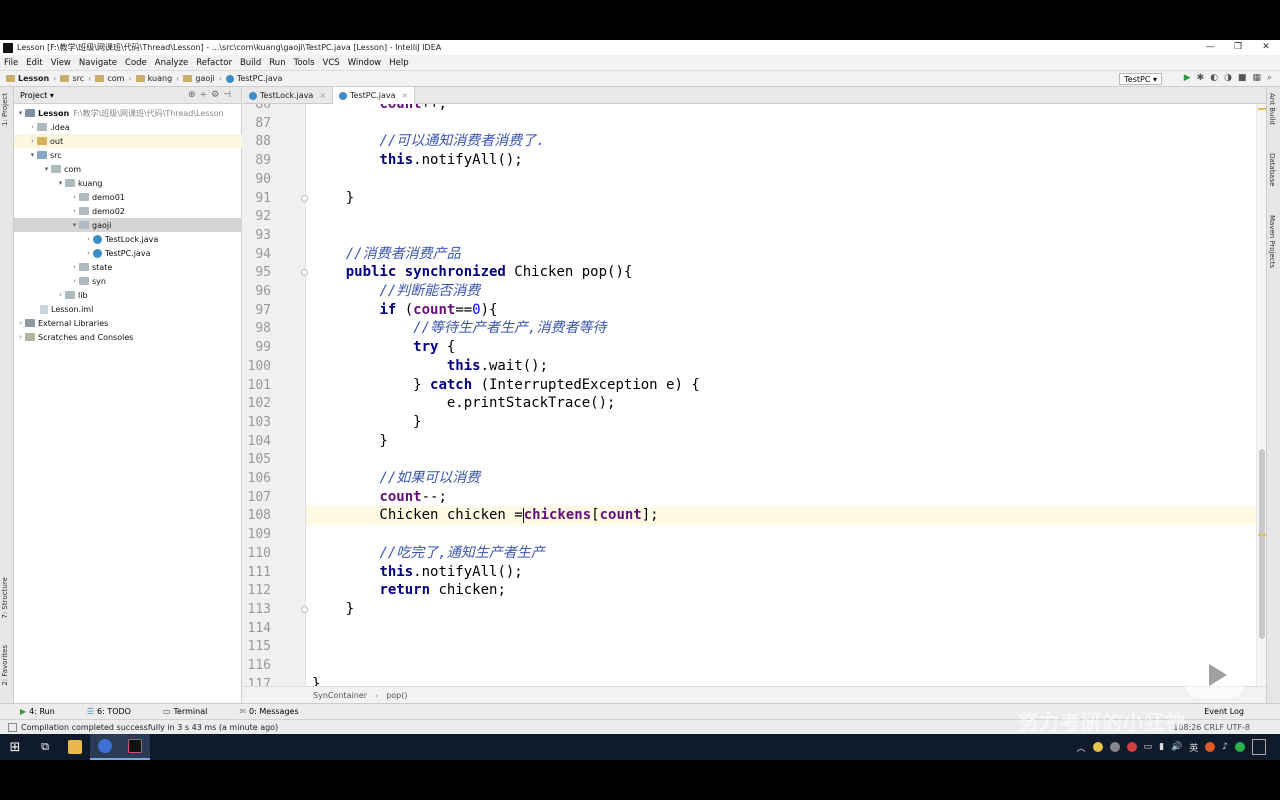 The width and height of the screenshot is (1280, 800). Describe the element at coordinates (748, 109) in the screenshot. I see `code-line: 86 count++;` at that location.